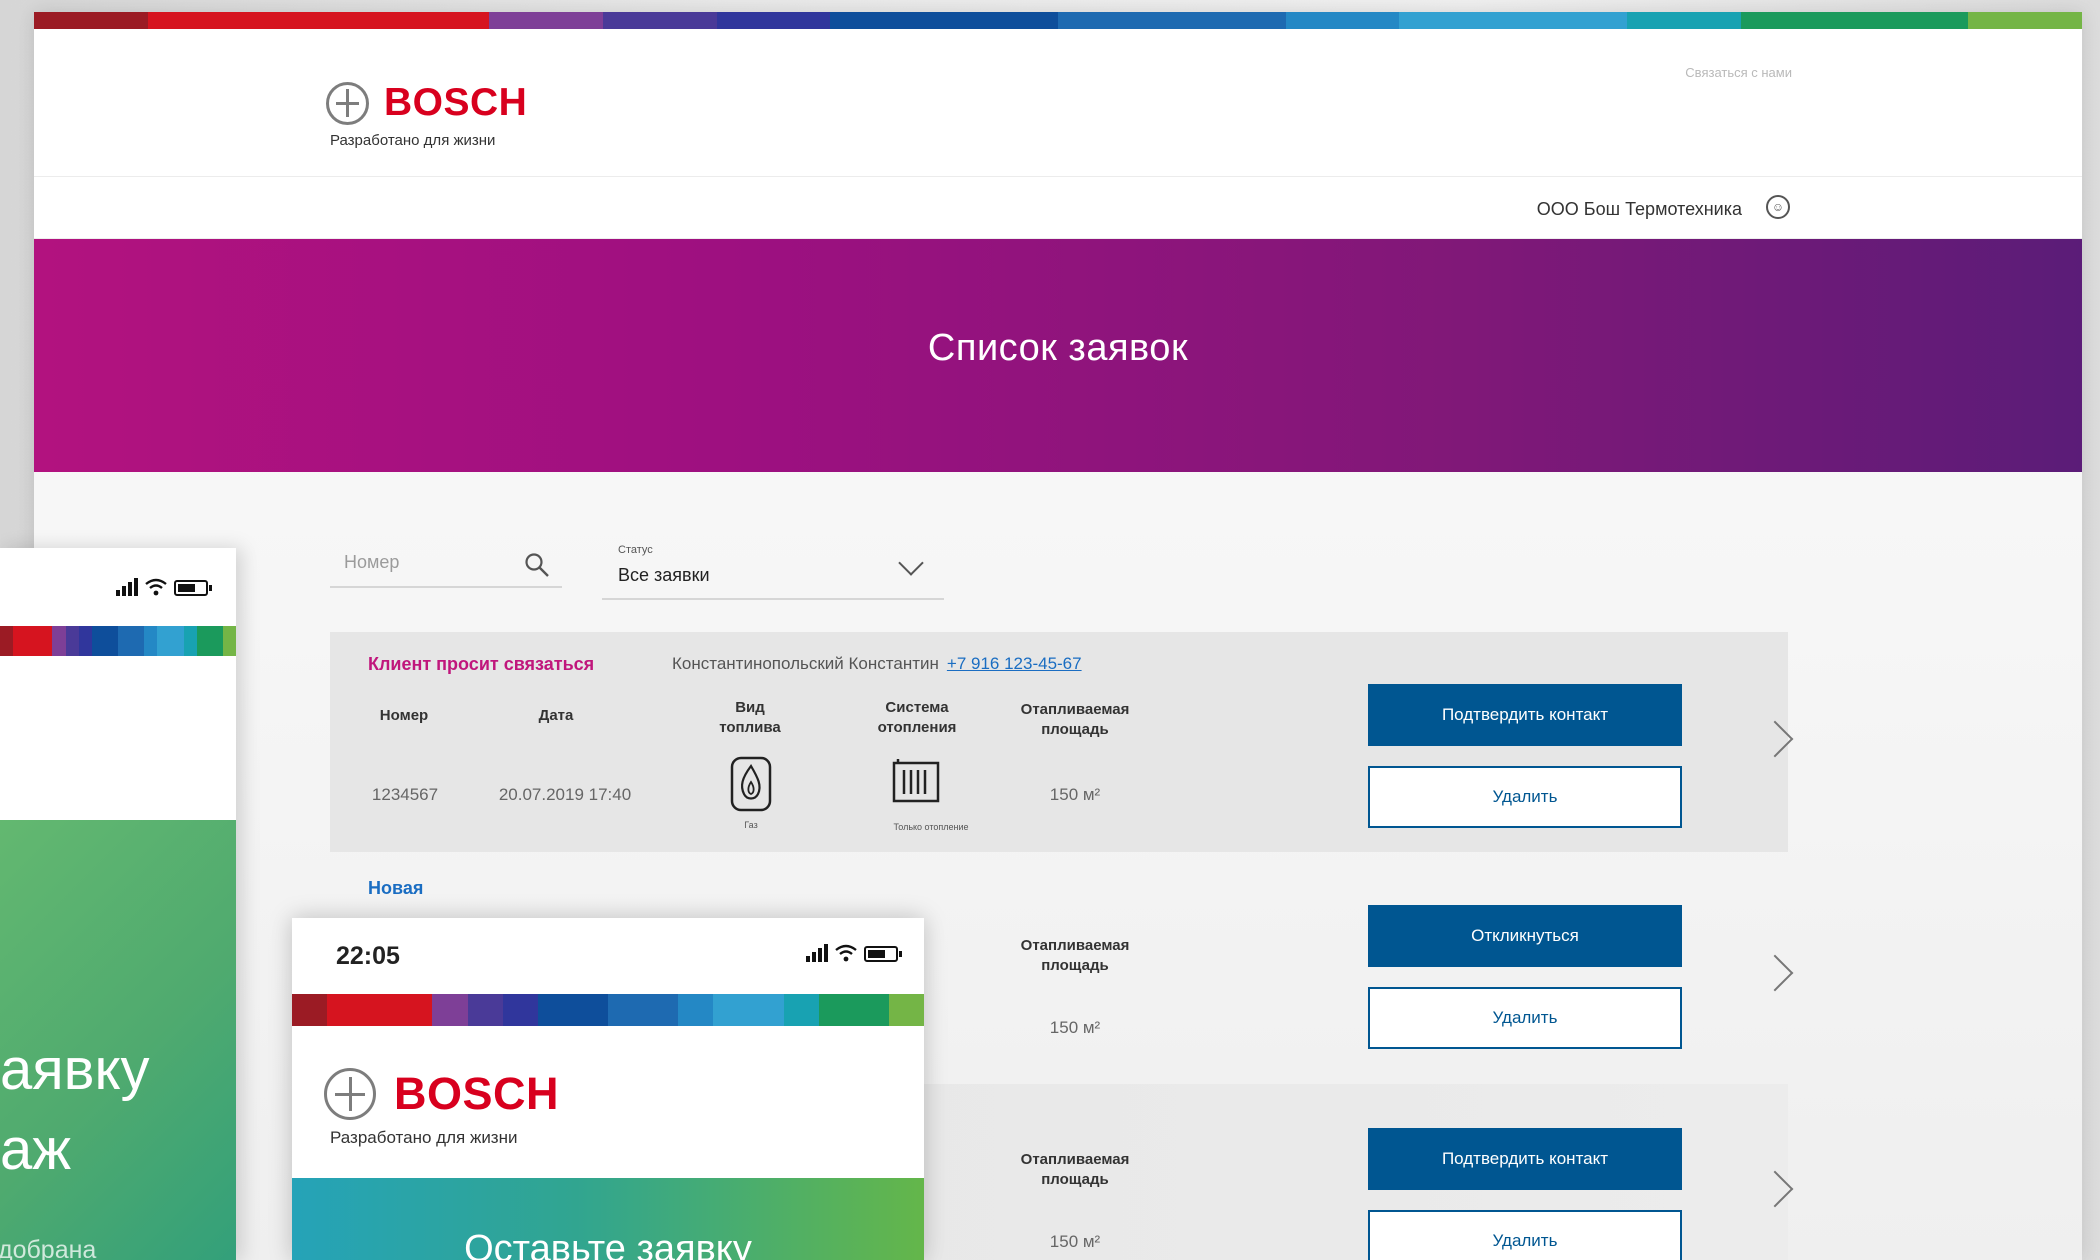 This screenshot has width=2100, height=1260. I want to click on contact-us-link: Связаться с нами, so click(1738, 72).